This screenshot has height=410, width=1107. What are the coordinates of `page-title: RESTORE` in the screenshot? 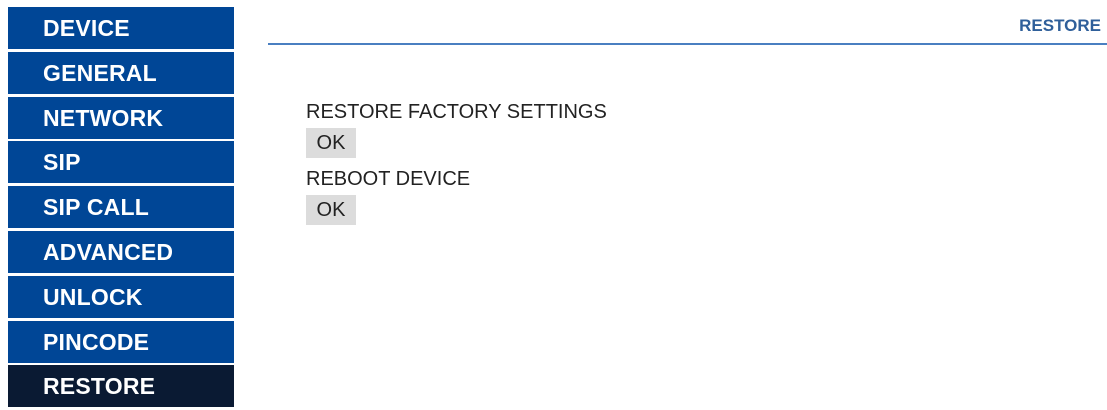 It's located at (1060, 25).